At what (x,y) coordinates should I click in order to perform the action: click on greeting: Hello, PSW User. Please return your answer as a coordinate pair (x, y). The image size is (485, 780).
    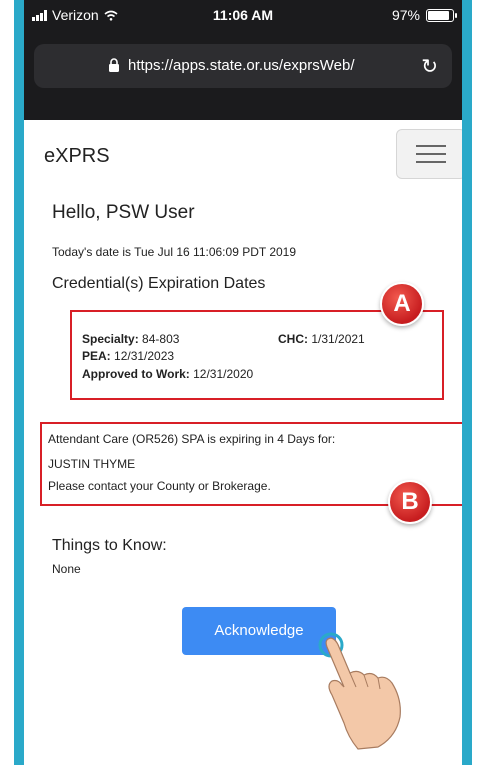
    Looking at the image, I should click on (123, 212).